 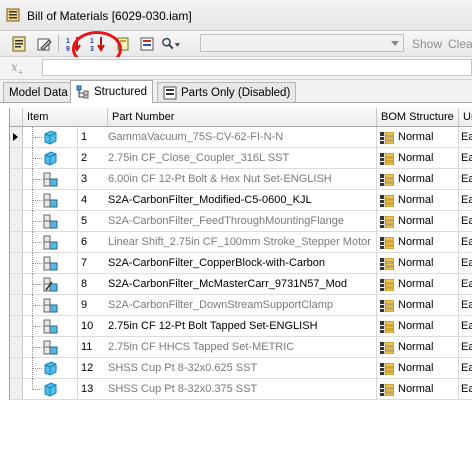 I want to click on table-row: 1 GammaVacuum_75S-CV-62-FI-N-N Normal Eac, so click(x=241, y=137).